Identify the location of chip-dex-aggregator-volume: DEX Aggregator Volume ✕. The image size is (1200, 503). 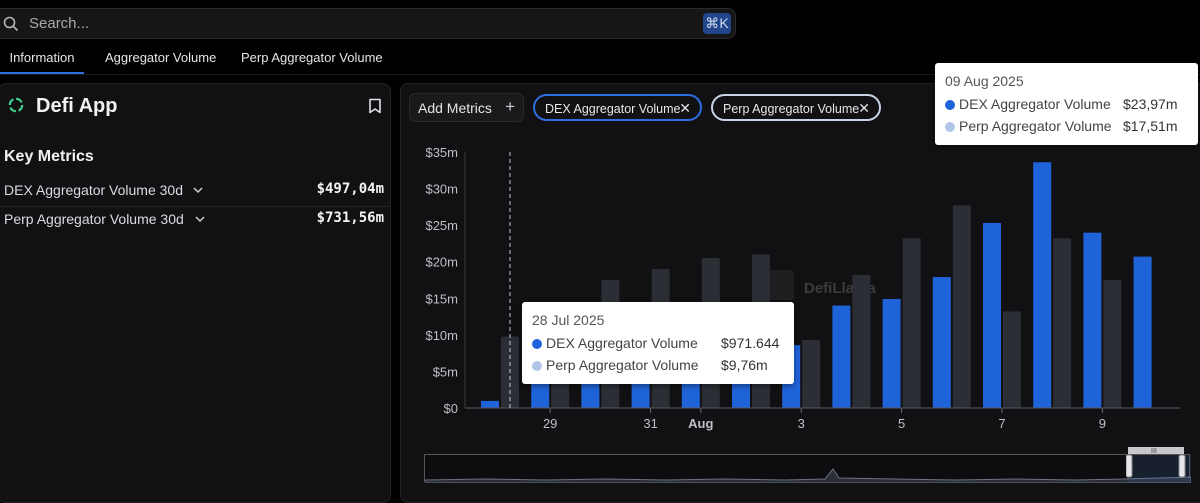
(617, 107).